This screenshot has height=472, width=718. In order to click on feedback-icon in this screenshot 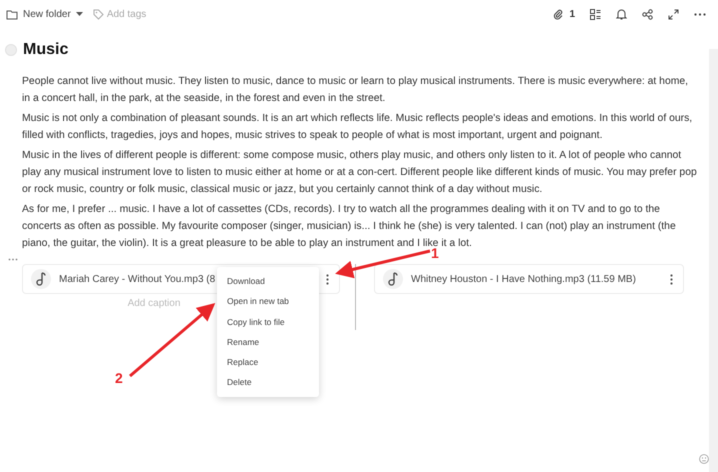, I will do `click(704, 459)`.